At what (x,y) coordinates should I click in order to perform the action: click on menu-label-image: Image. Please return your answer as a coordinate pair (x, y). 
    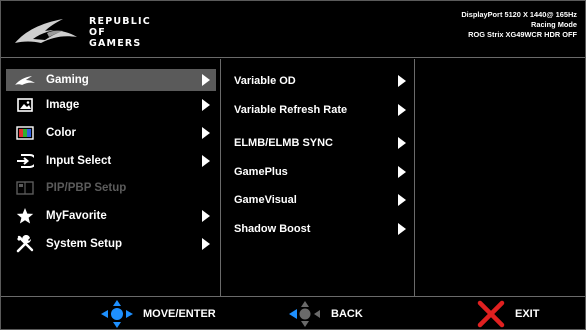
    Looking at the image, I should click on (63, 105).